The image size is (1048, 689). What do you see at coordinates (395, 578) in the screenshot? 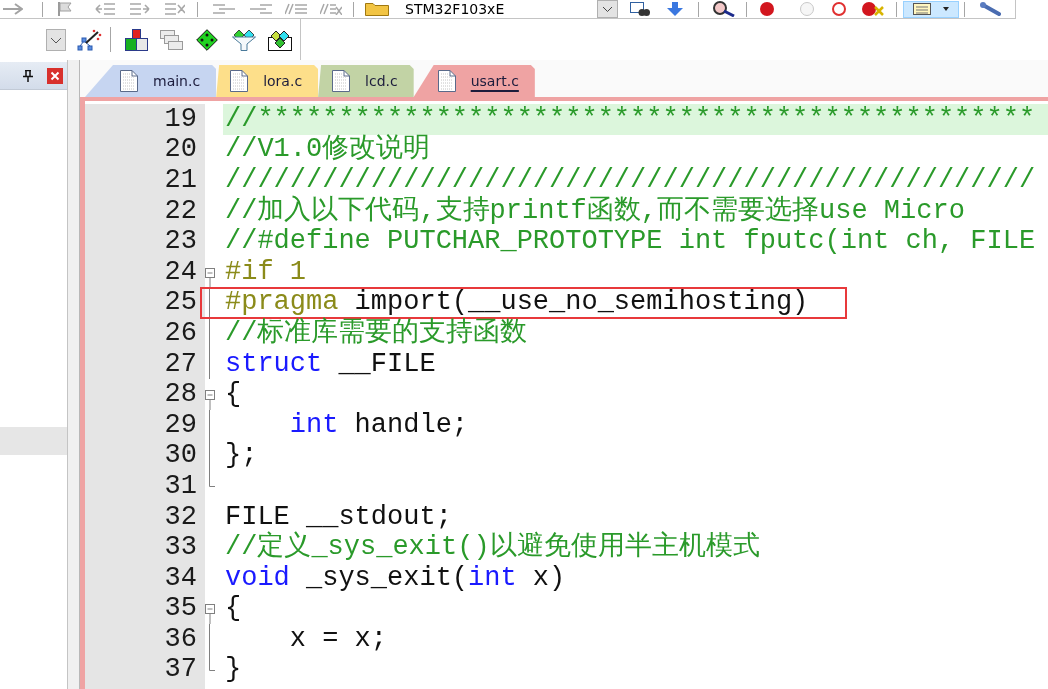
I see `code-line: void _sys_exit(int x)` at bounding box center [395, 578].